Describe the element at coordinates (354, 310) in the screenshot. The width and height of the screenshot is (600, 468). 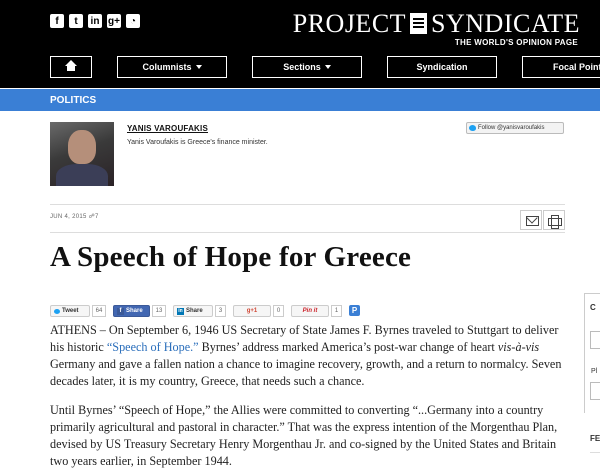
I see `pocket-icon: P` at that location.